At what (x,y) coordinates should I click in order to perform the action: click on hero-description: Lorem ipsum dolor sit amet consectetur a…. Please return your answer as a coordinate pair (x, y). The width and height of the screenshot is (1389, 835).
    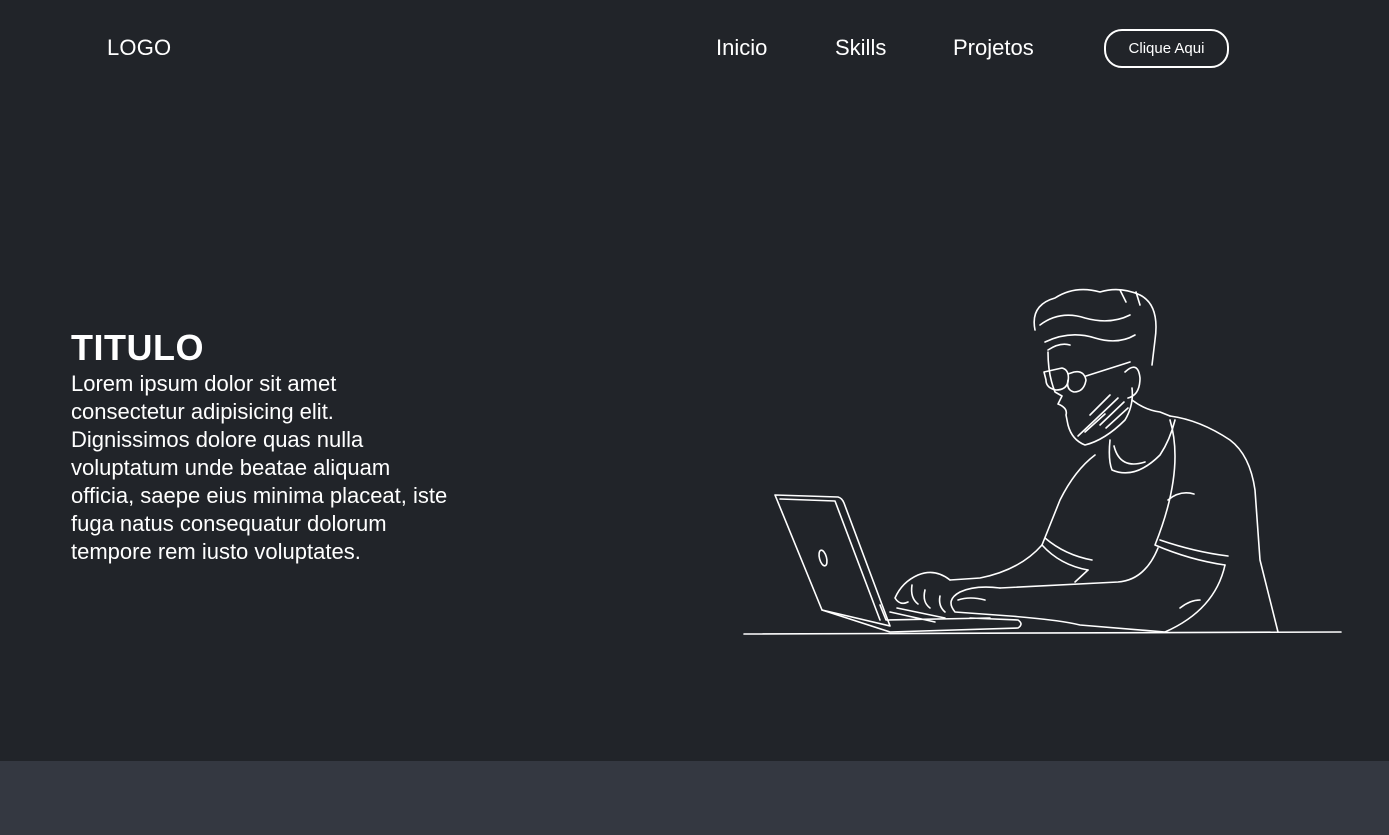
    Looking at the image, I should click on (259, 467).